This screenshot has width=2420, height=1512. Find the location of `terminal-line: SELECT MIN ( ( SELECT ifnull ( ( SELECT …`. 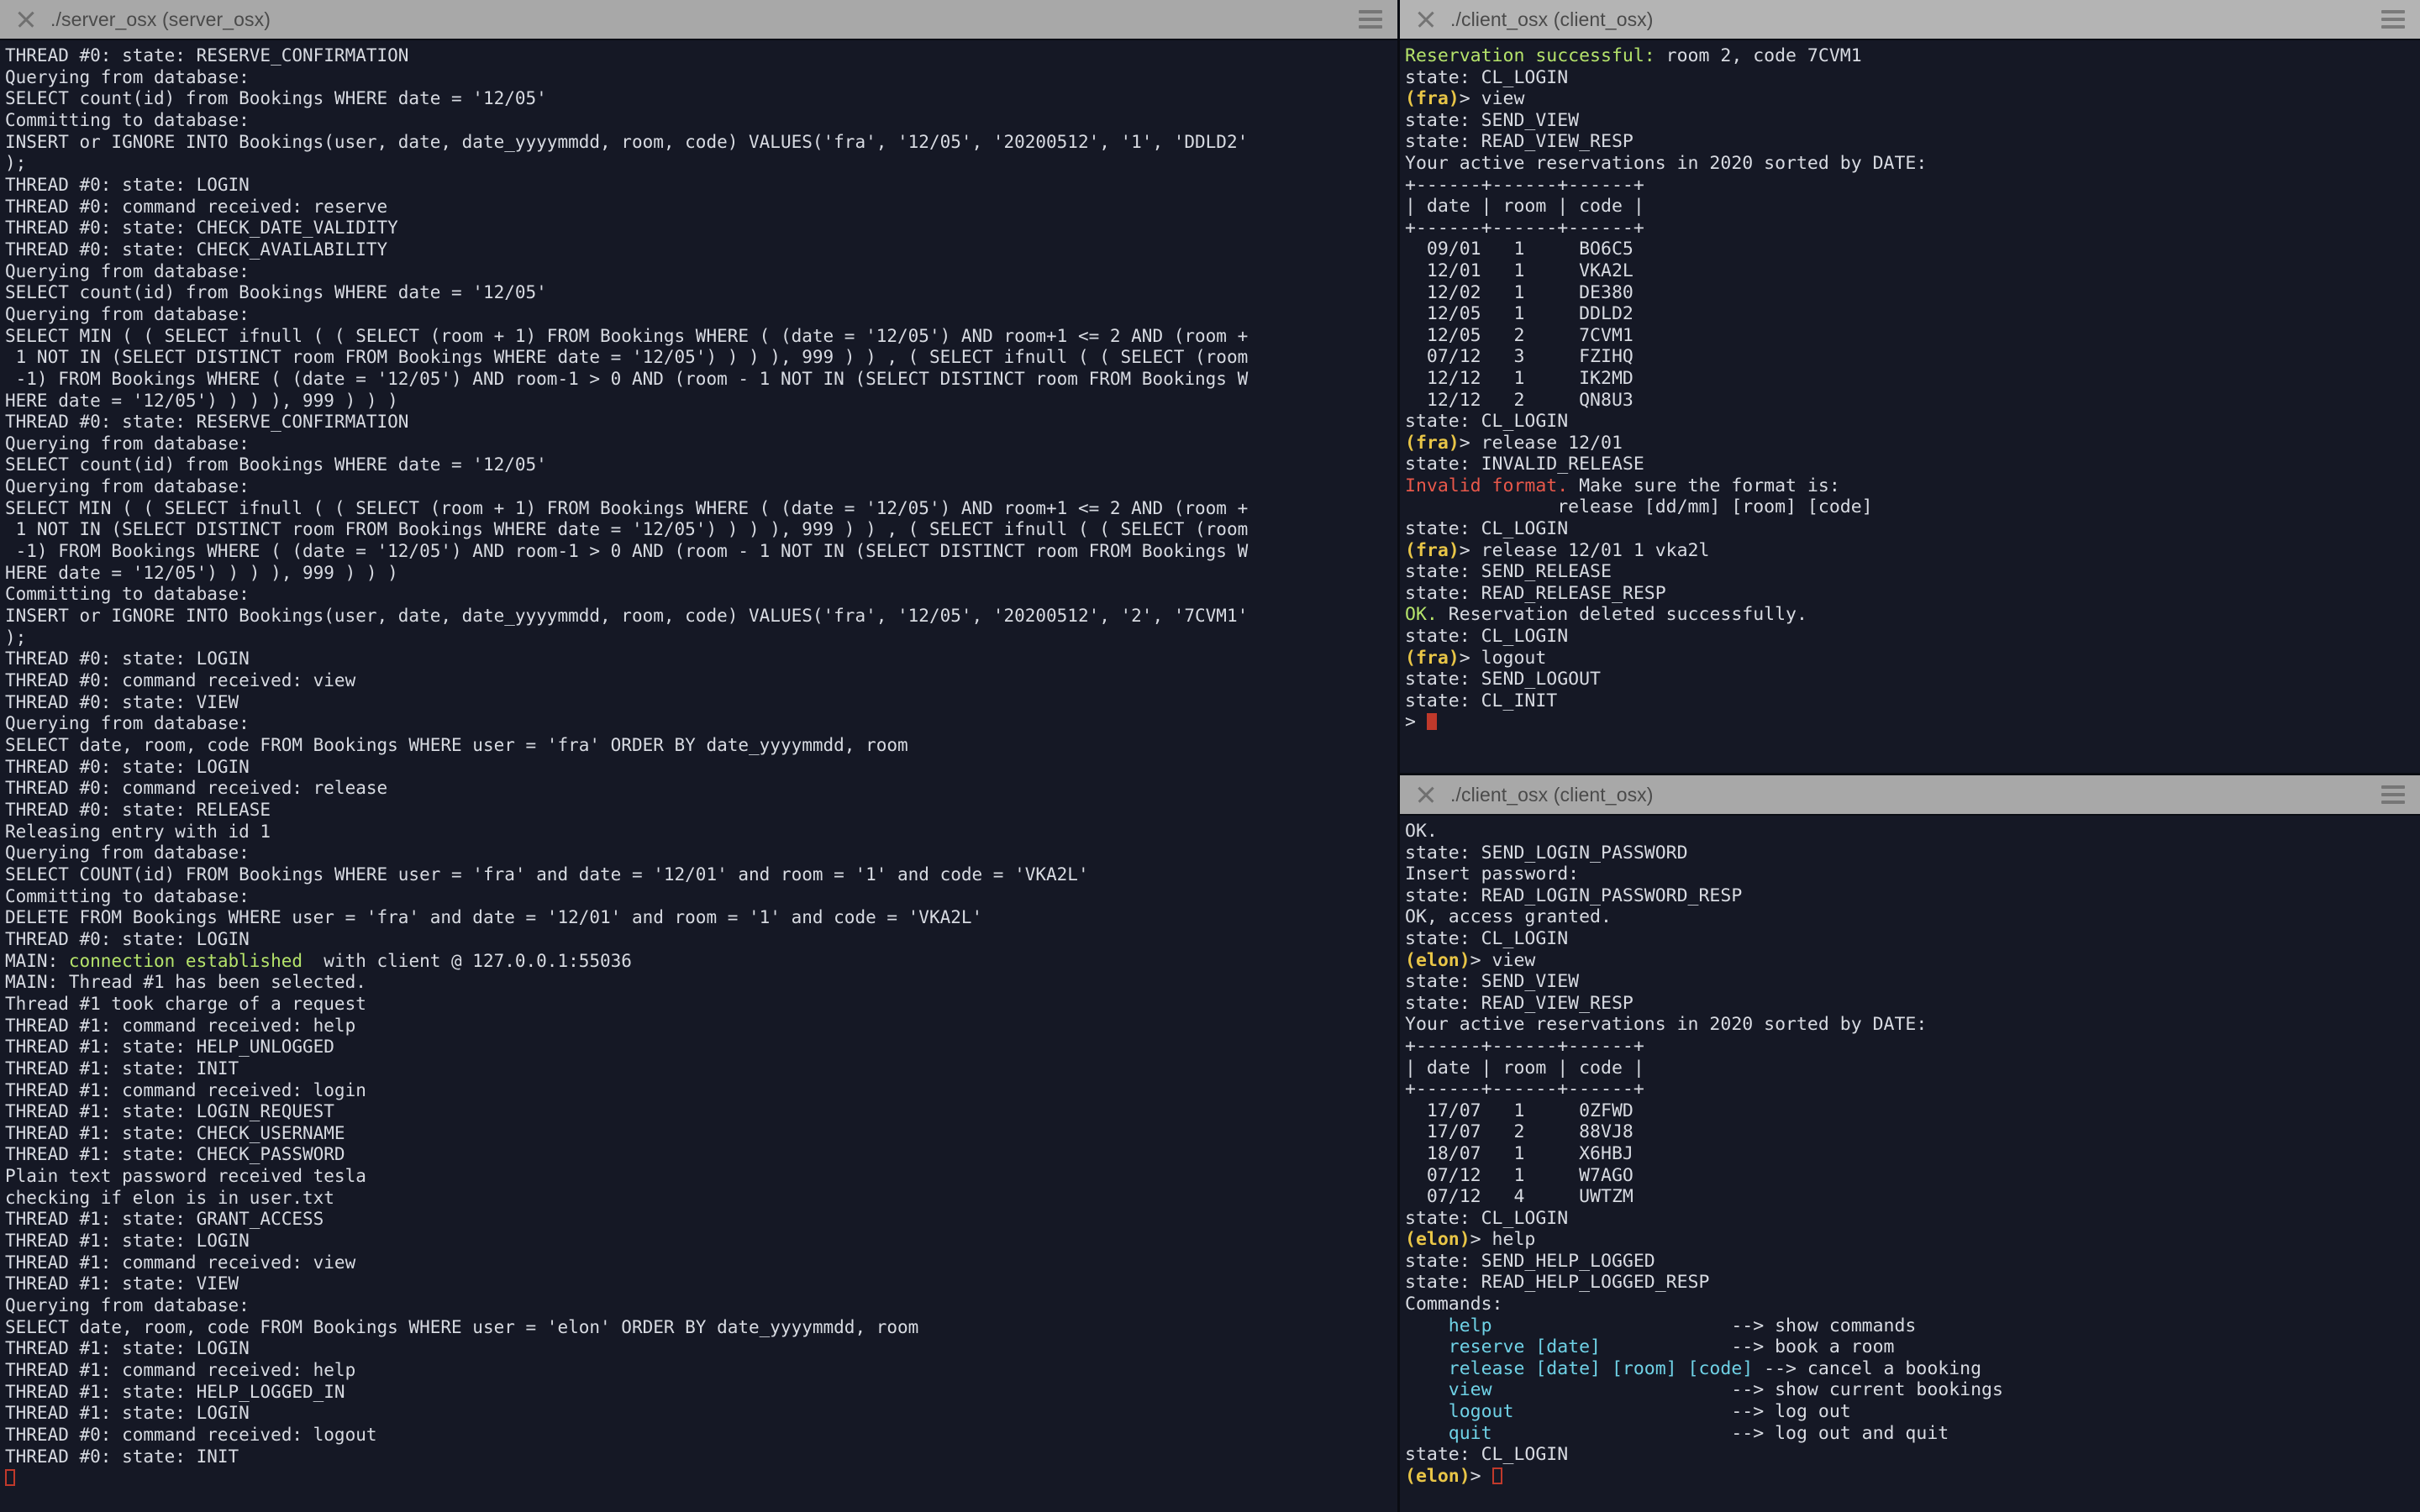

terminal-line: SELECT MIN ( ( SELECT ifnull ( ( SELECT … is located at coordinates (627, 335).